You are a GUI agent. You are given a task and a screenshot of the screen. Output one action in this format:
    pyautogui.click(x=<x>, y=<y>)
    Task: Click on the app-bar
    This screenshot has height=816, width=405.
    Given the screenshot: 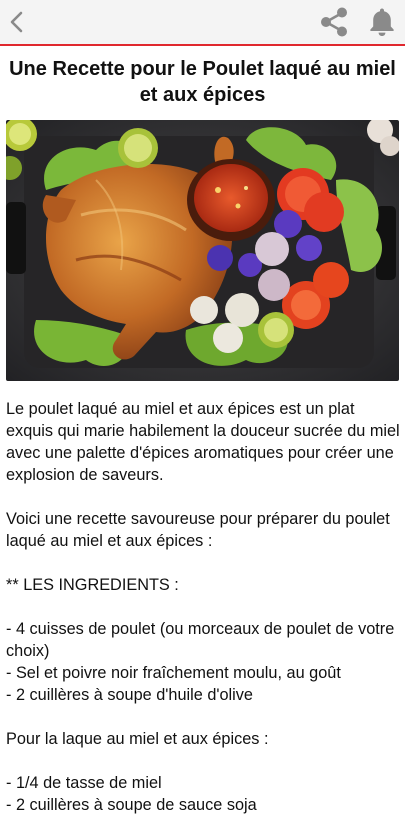 What is the action you would take?
    pyautogui.click(x=202, y=23)
    